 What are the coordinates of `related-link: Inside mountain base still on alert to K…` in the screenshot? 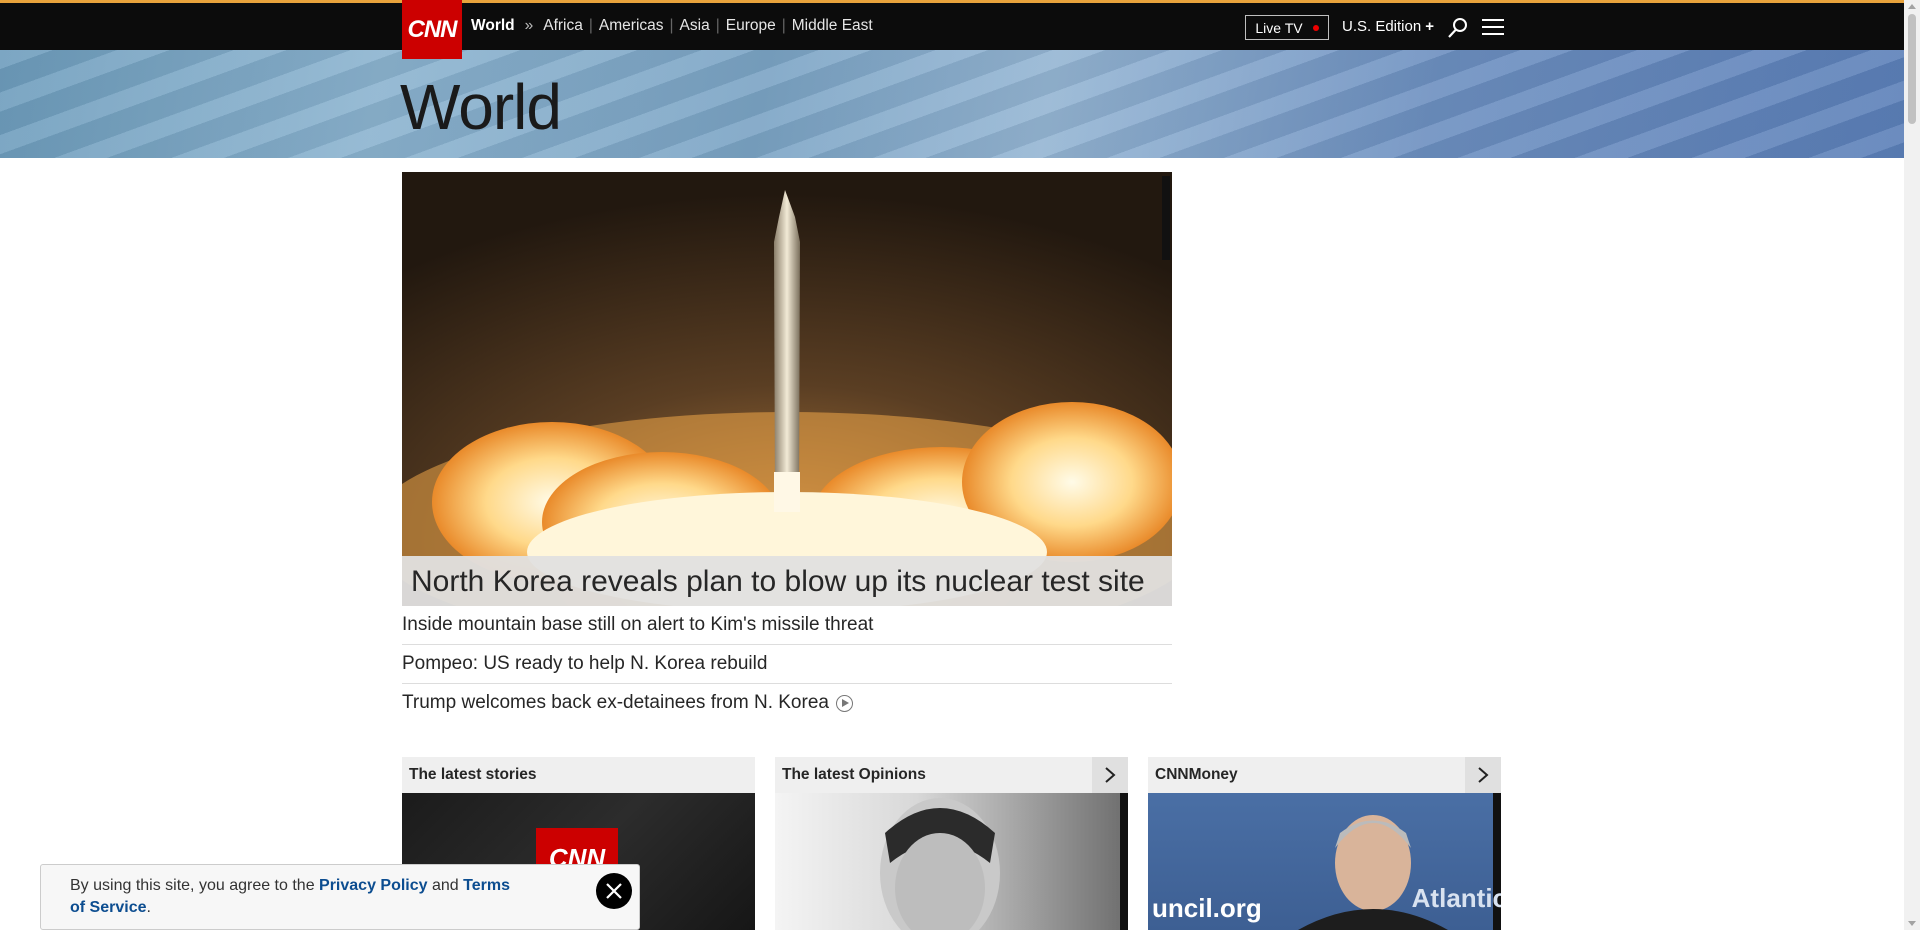 It's located at (787, 625).